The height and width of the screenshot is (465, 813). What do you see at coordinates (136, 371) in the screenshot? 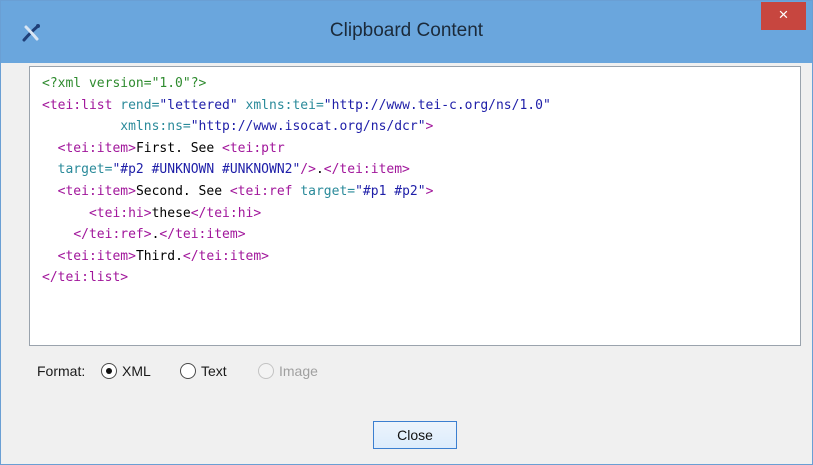
I see `format-xml-label: XML` at bounding box center [136, 371].